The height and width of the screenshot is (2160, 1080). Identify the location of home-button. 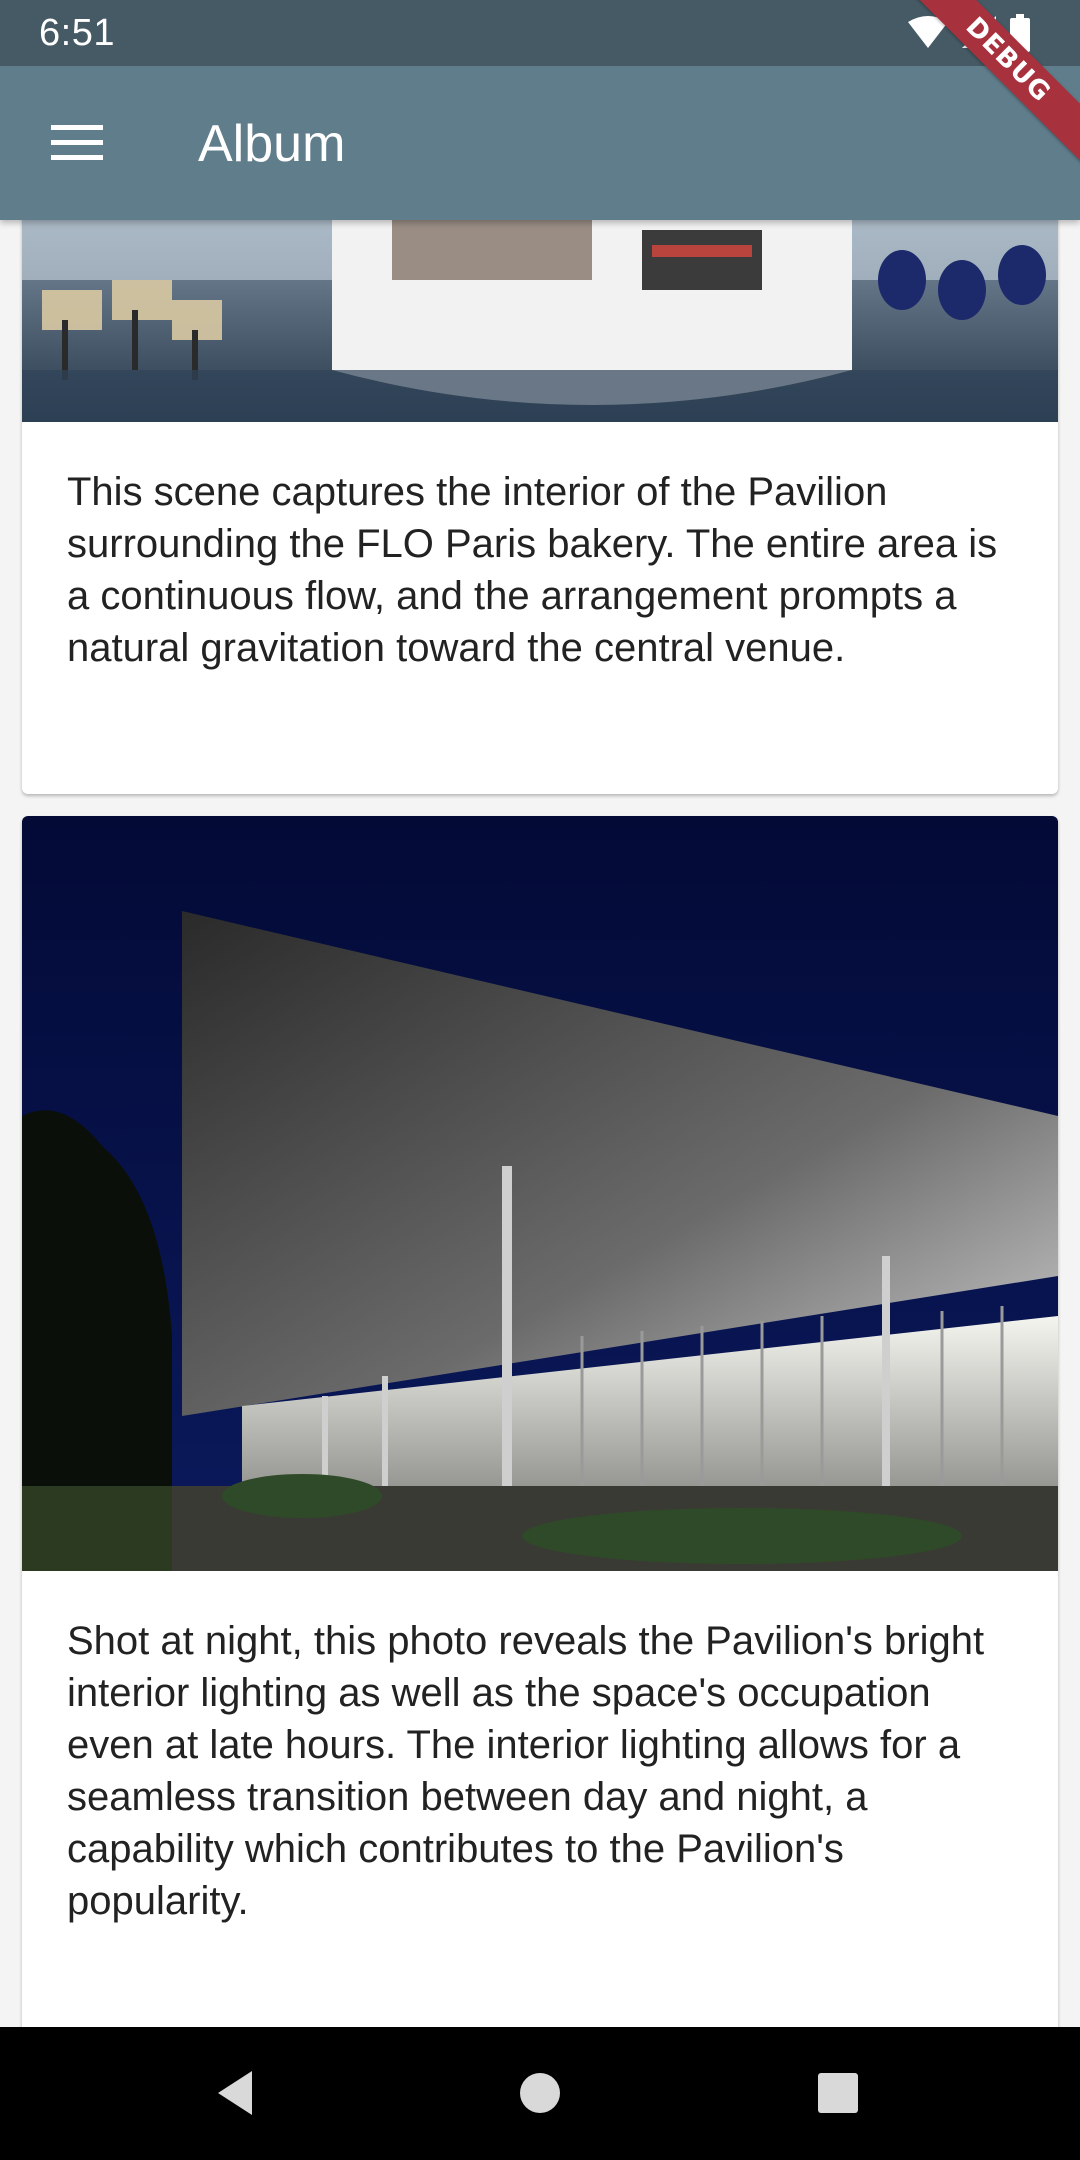
(540, 2093).